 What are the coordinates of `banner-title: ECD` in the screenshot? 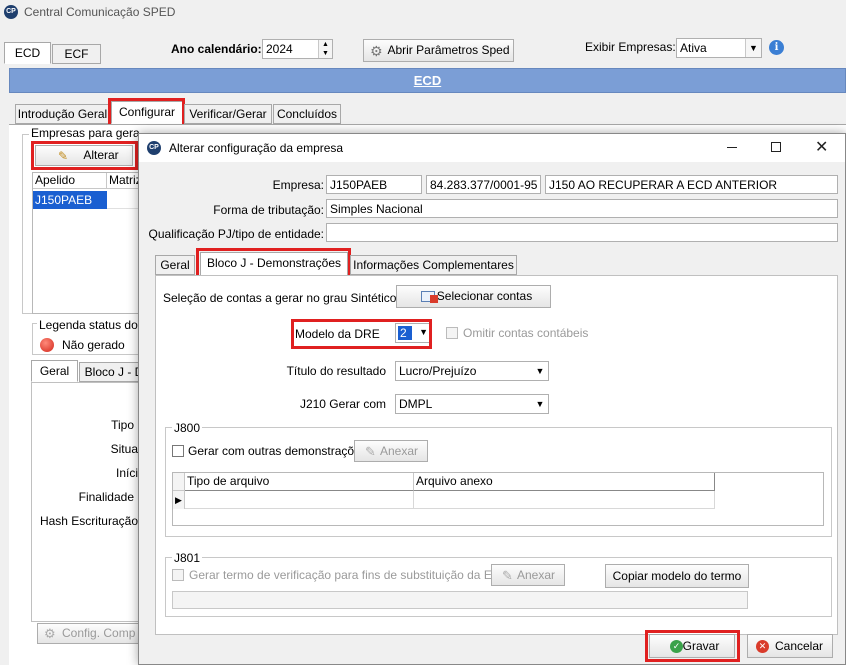 It's located at (427, 80).